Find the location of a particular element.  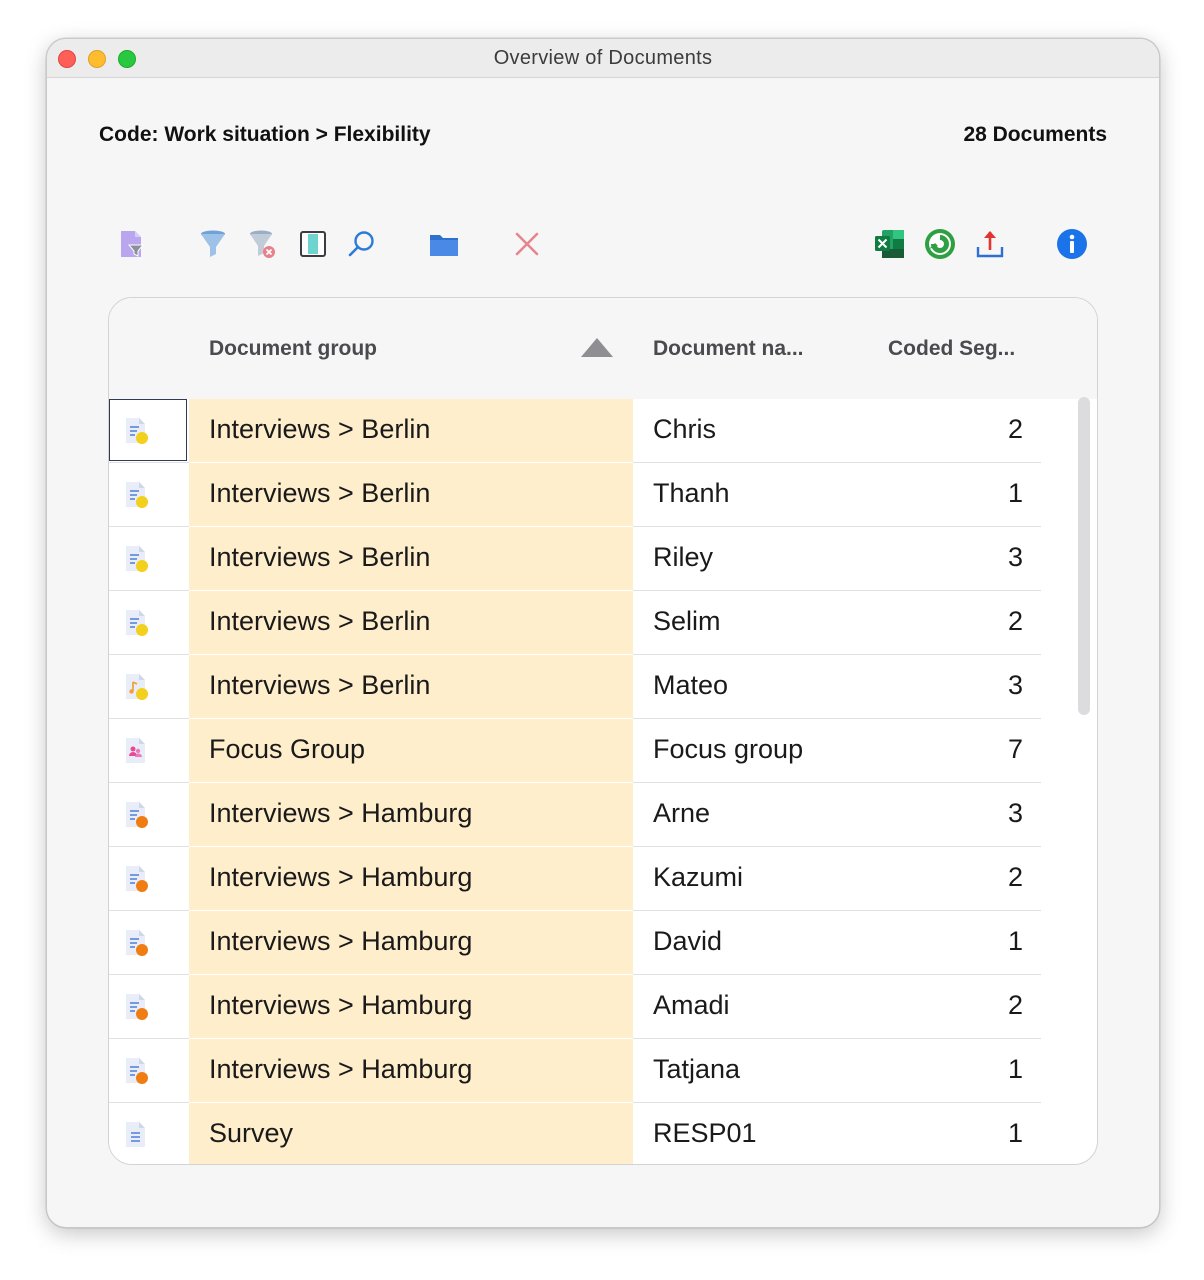

document-name-cell: Amadi 2 is located at coordinates (837, 1006).